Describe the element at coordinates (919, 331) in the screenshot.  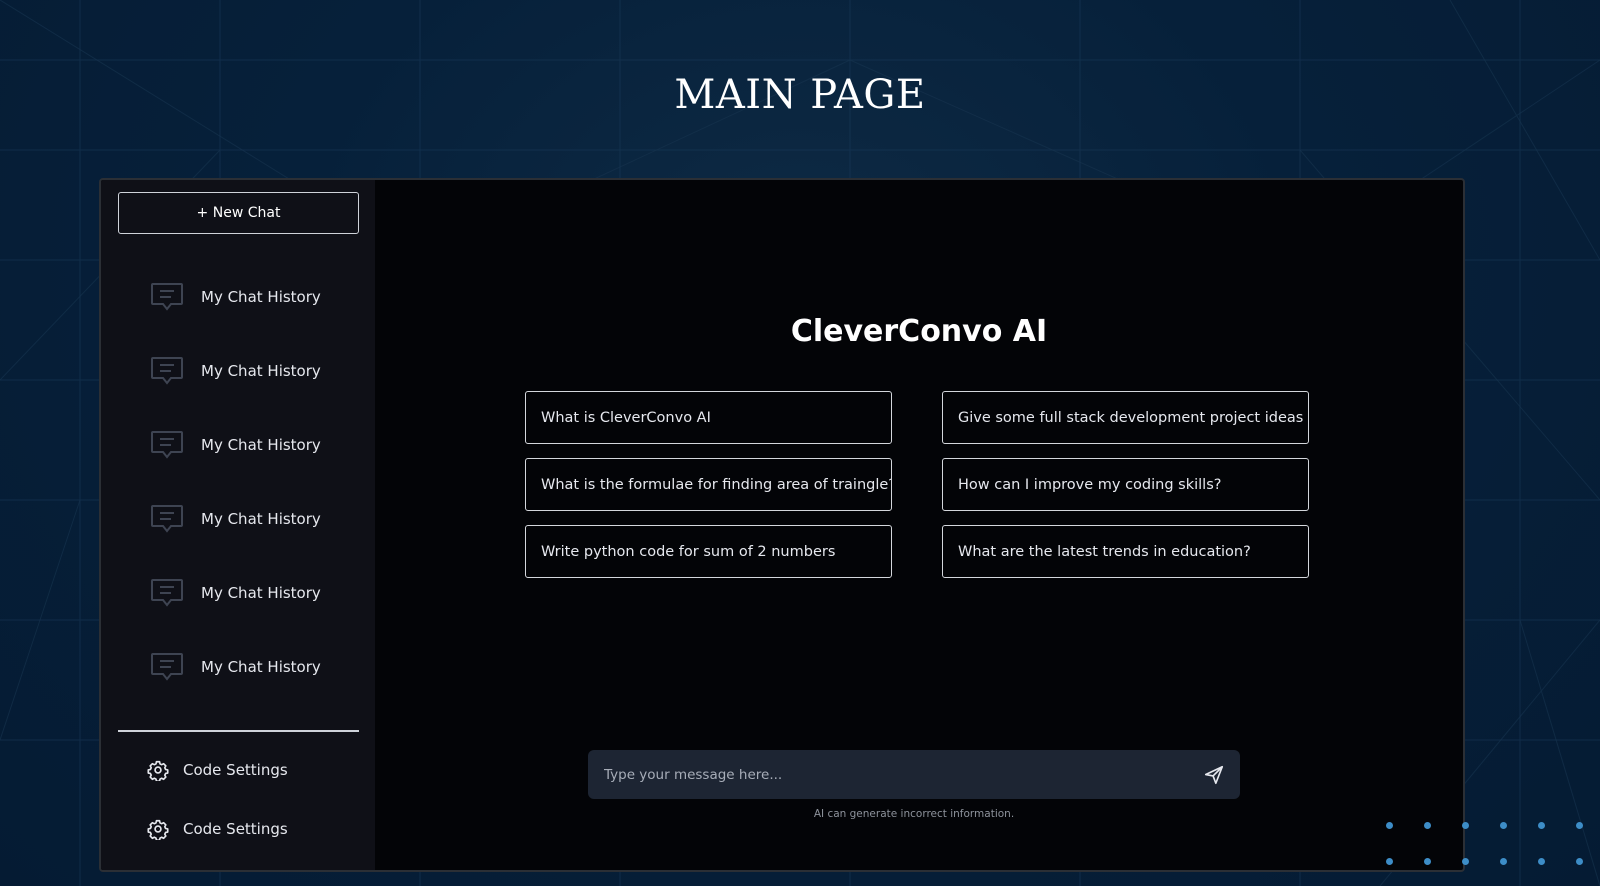
I see `app-brand-title: CleverConvo AI` at that location.